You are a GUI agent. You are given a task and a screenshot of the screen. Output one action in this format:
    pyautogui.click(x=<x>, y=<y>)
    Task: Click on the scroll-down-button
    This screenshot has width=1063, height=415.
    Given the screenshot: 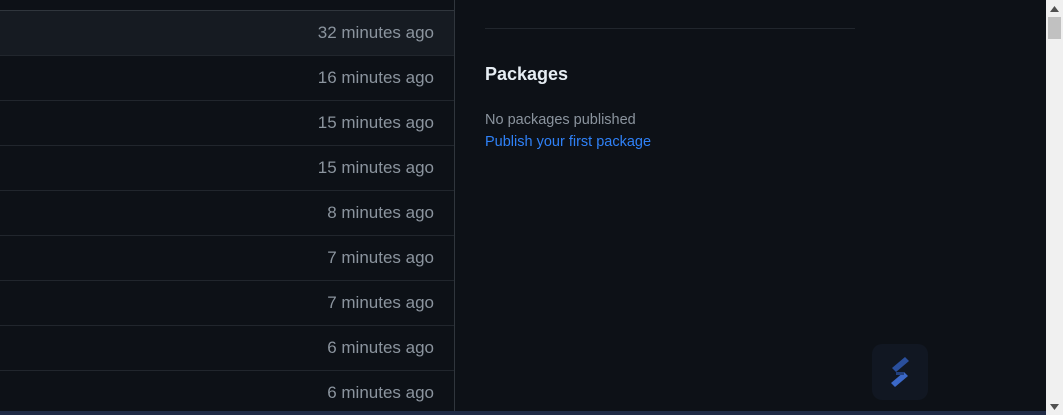 What is the action you would take?
    pyautogui.click(x=1054, y=406)
    